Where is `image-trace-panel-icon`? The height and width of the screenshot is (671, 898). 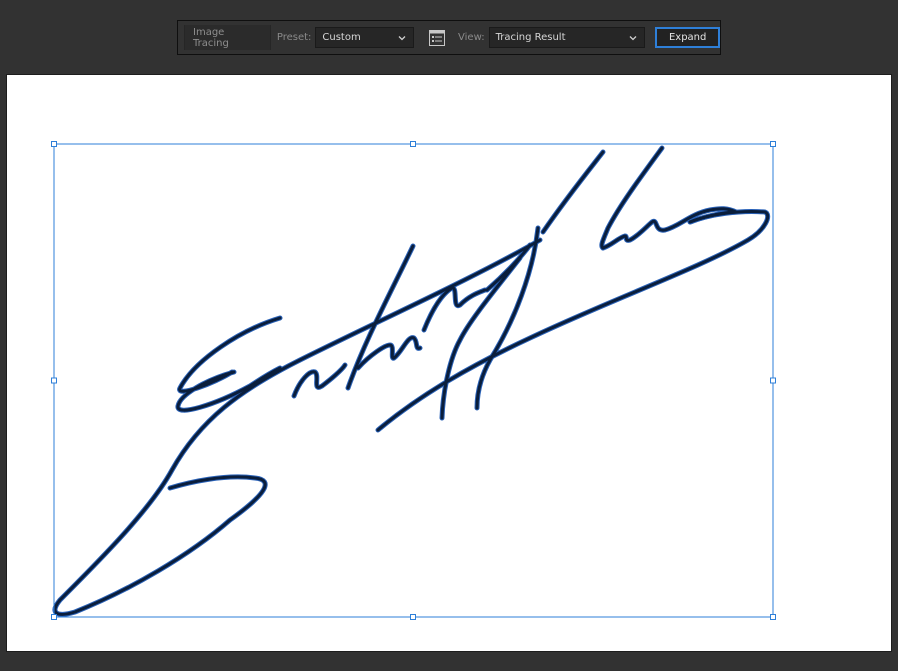 image-trace-panel-icon is located at coordinates (437, 37).